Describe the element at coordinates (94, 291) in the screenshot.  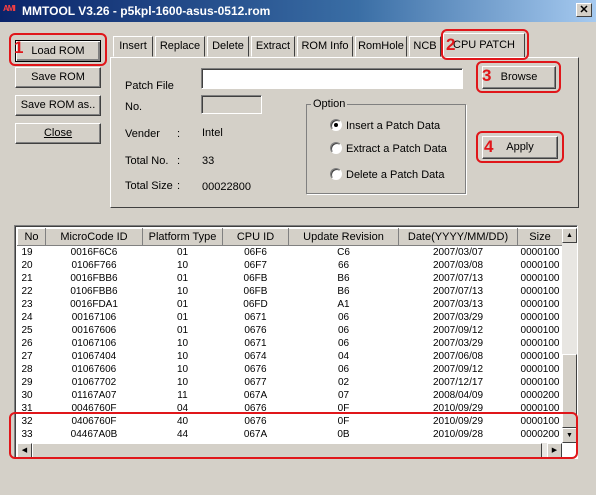
I see `table-cell: 0106FBB6` at that location.